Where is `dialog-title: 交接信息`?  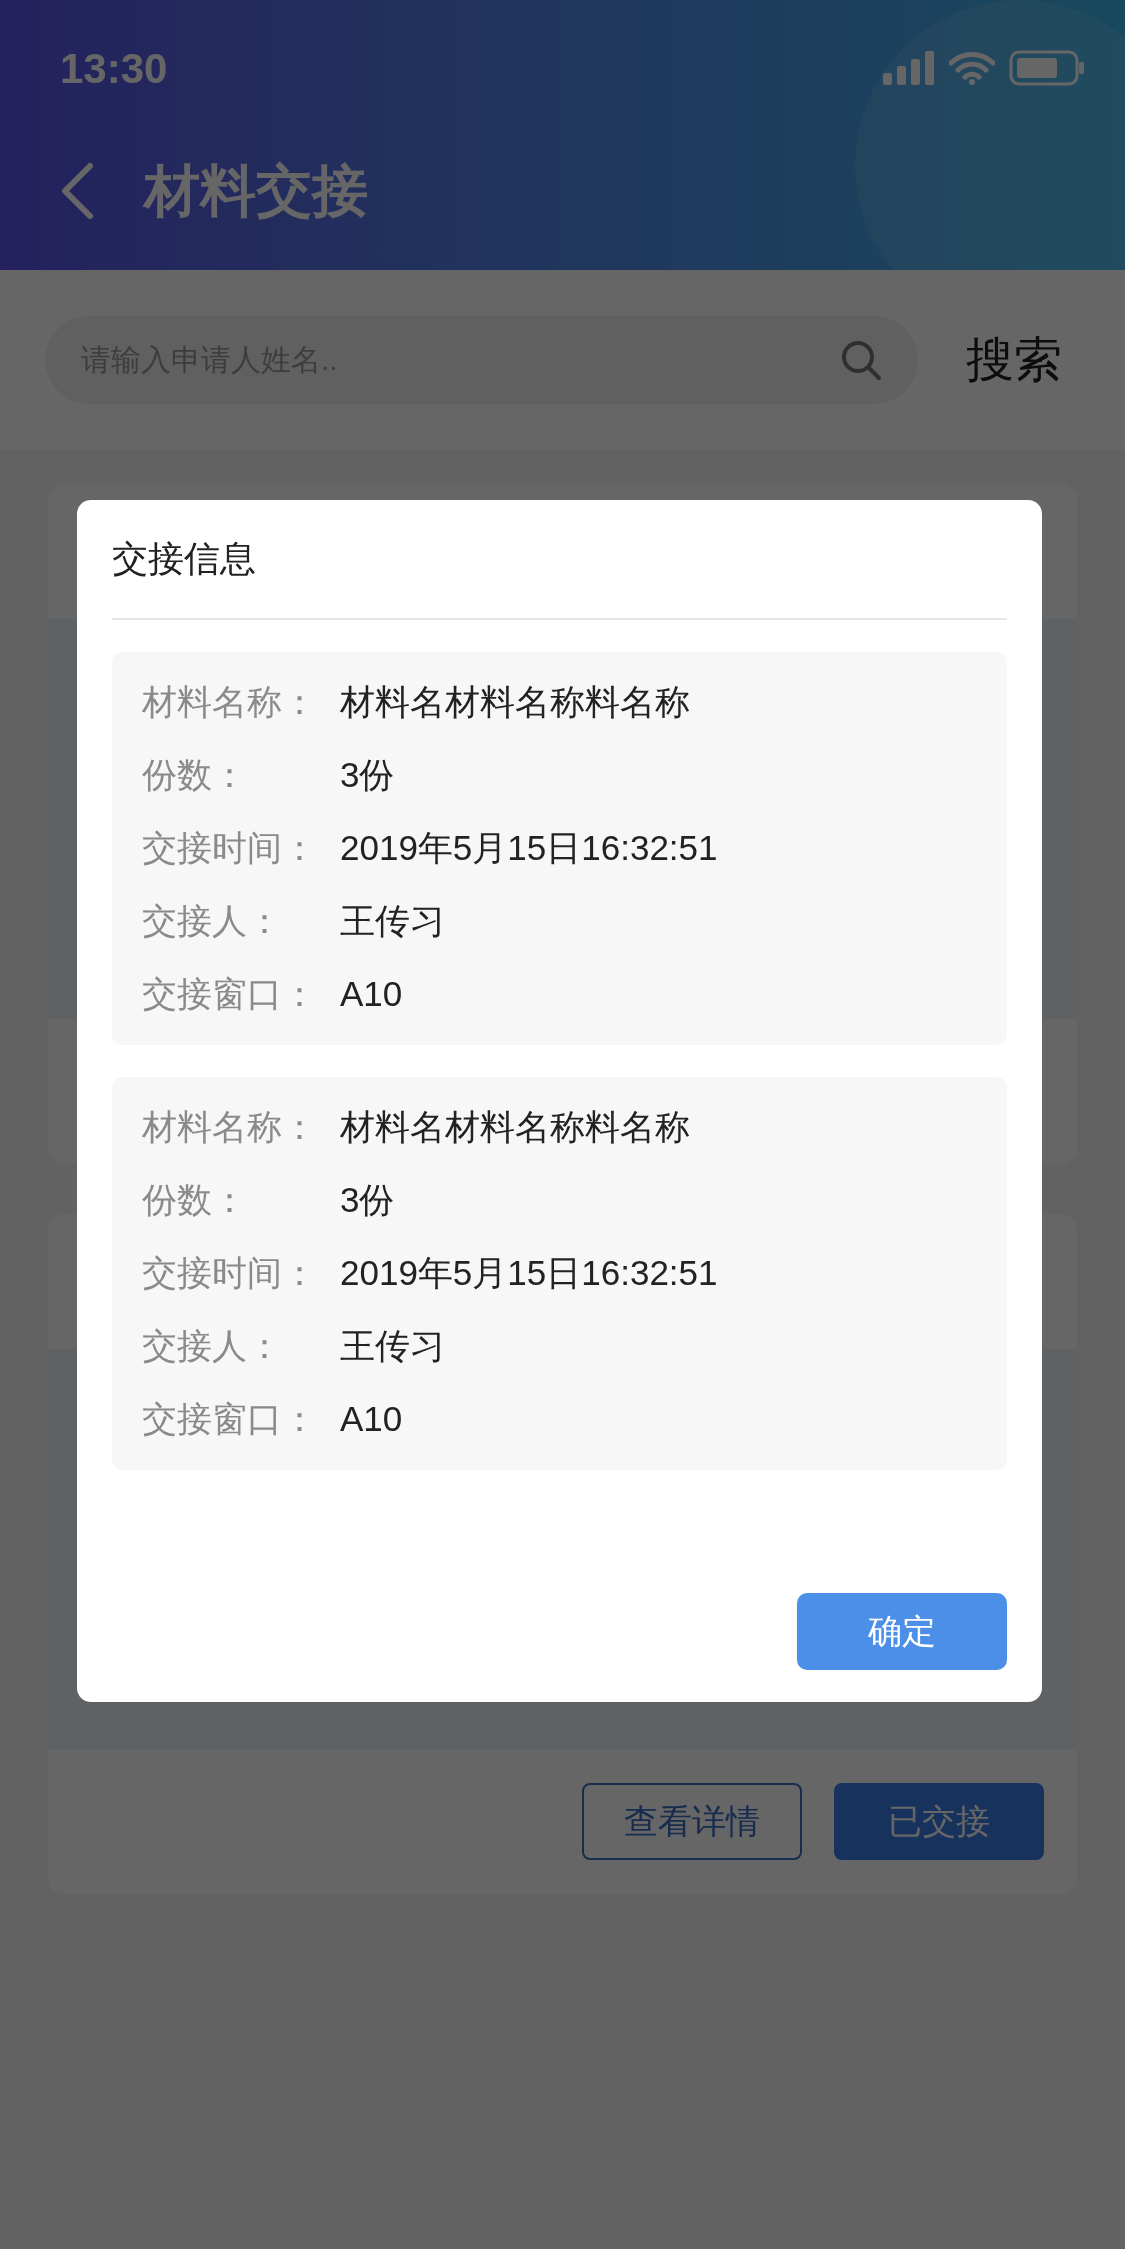 dialog-title: 交接信息 is located at coordinates (184, 559).